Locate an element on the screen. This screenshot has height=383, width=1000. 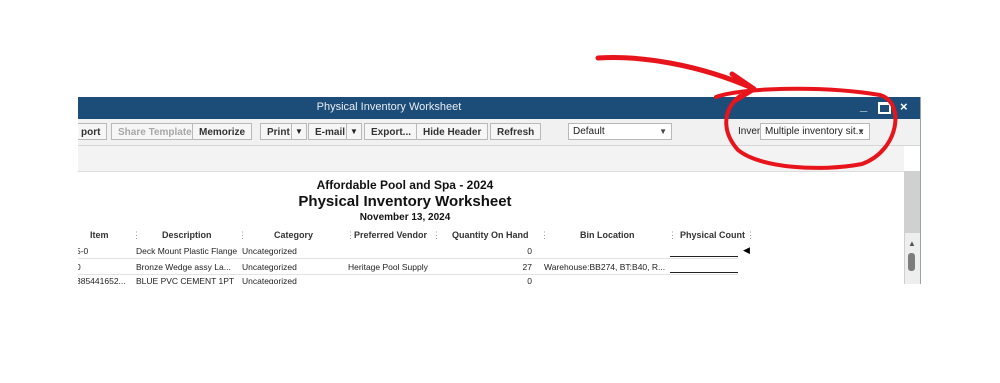
row-pointer-icon: ◀ is located at coordinates (746, 250).